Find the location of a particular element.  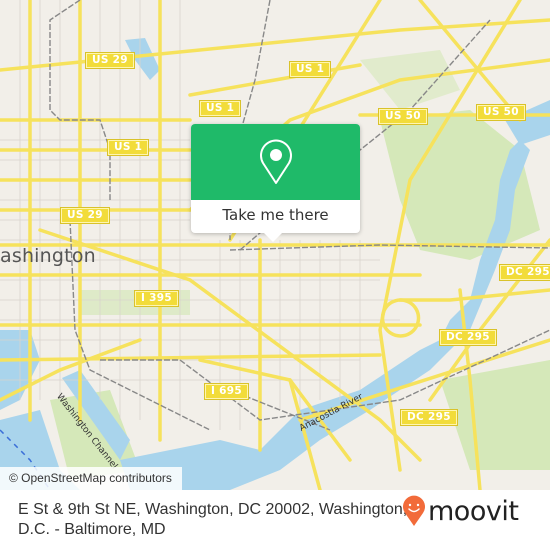

address-line-2: D.C. - Baltimore, MD is located at coordinates (92, 529).